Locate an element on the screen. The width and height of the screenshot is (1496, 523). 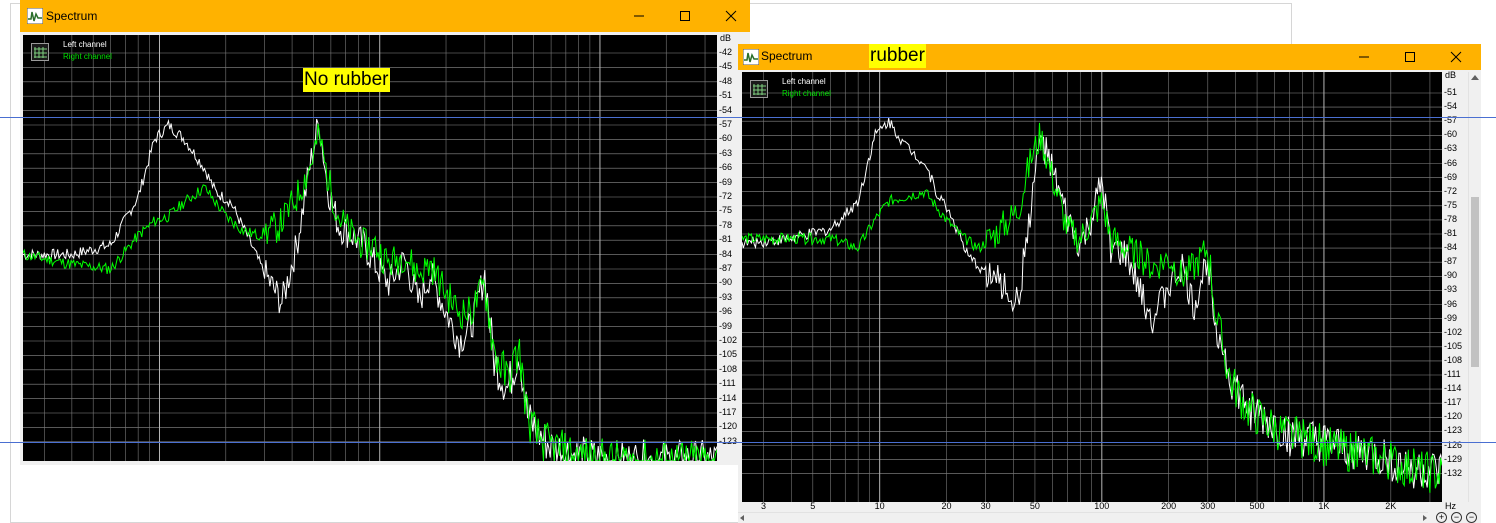
zoom-out-icon: − is located at coordinates (1456, 517).